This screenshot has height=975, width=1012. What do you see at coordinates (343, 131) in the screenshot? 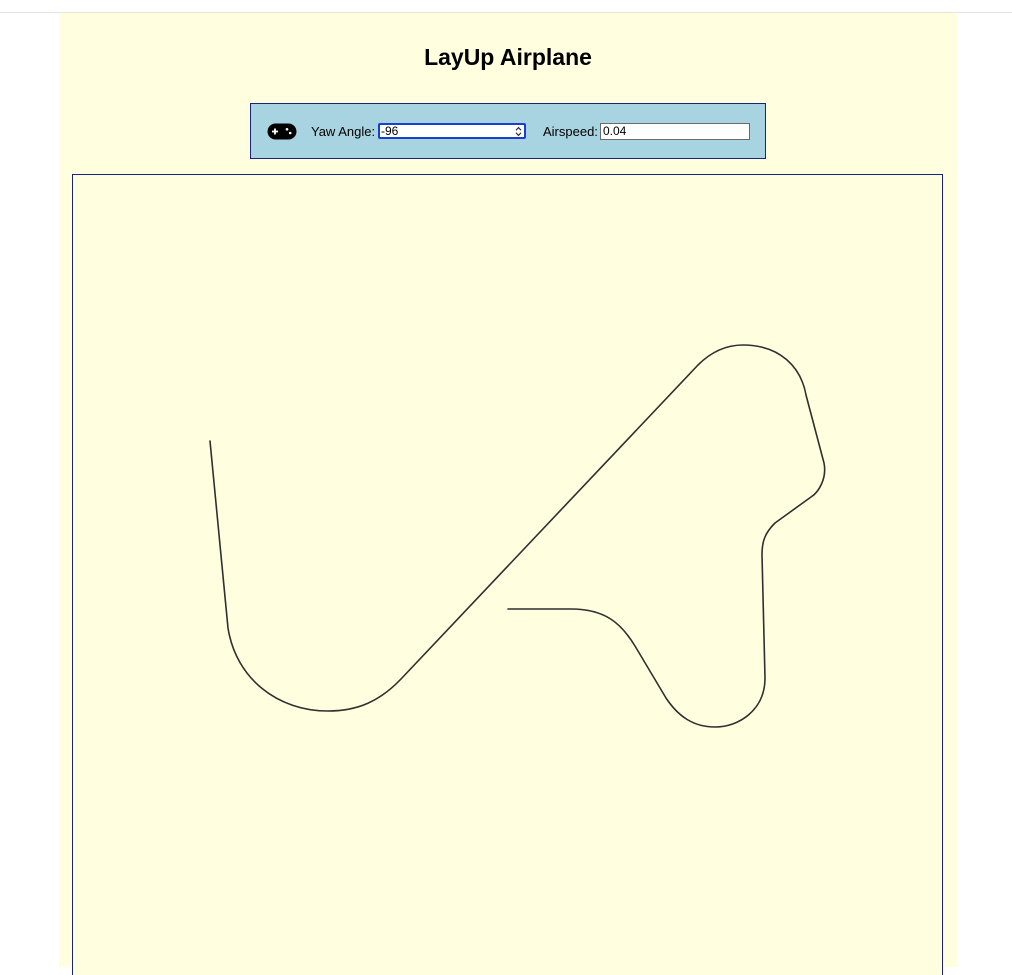
I see `yaw-angle-label: Yaw Angle:` at bounding box center [343, 131].